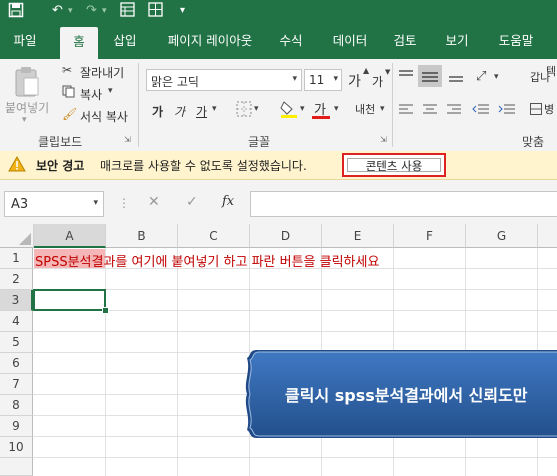 The width and height of the screenshot is (557, 476). What do you see at coordinates (124, 203) in the screenshot?
I see `dots-icon: ⋮` at bounding box center [124, 203].